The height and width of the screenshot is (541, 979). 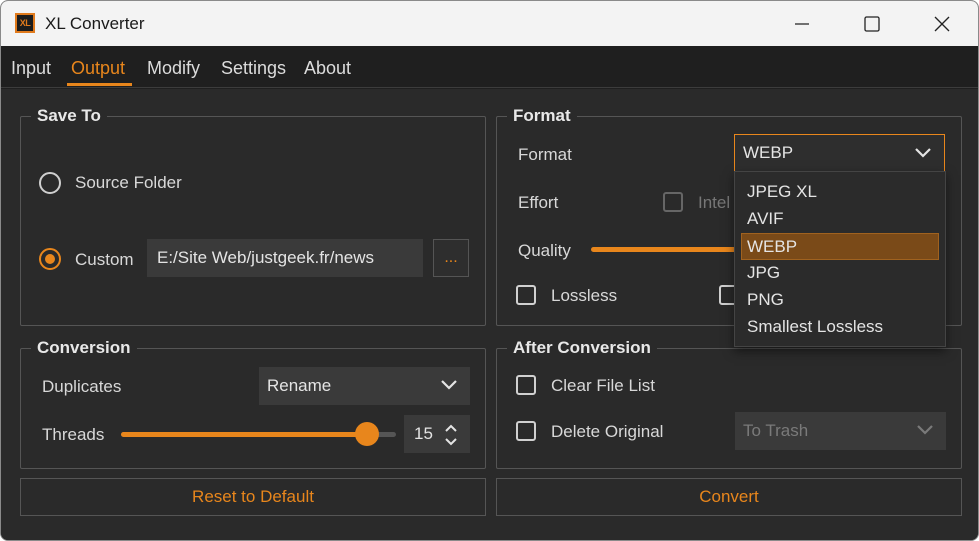 I want to click on quality-label: Quality, so click(x=544, y=250).